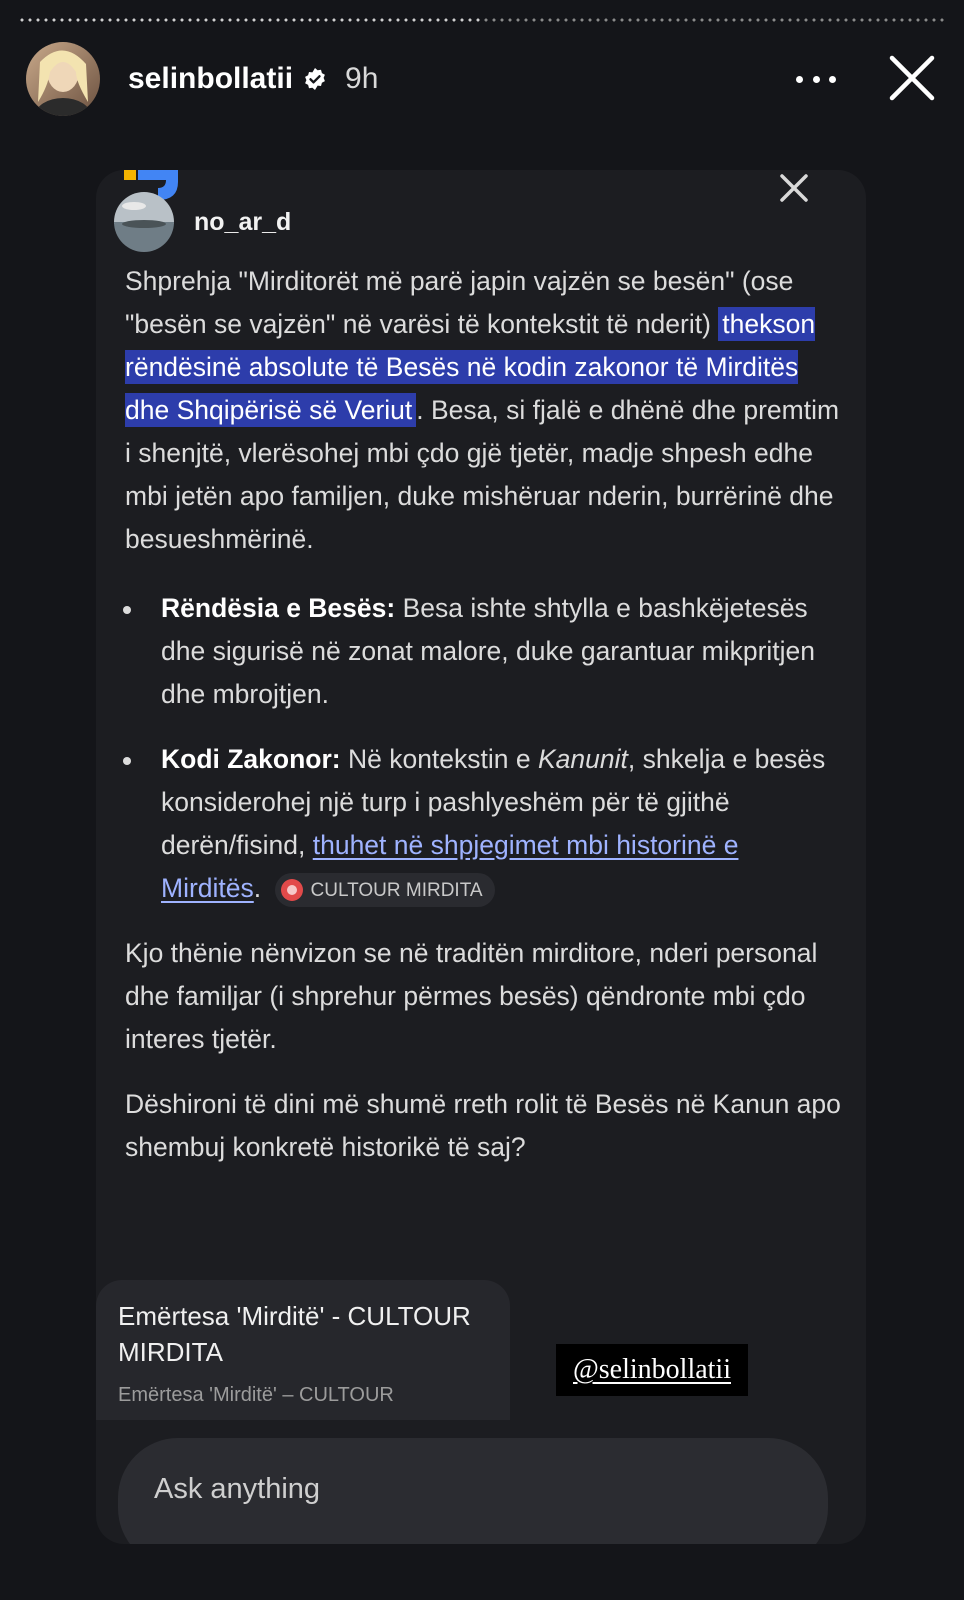 The width and height of the screenshot is (964, 1600). I want to click on card-close-icon, so click(794, 188).